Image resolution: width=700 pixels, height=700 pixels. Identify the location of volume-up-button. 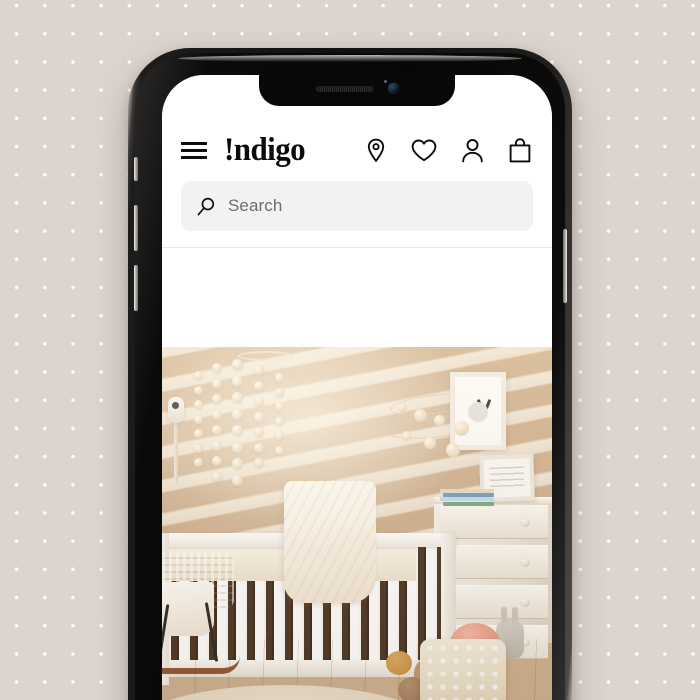
(135, 228).